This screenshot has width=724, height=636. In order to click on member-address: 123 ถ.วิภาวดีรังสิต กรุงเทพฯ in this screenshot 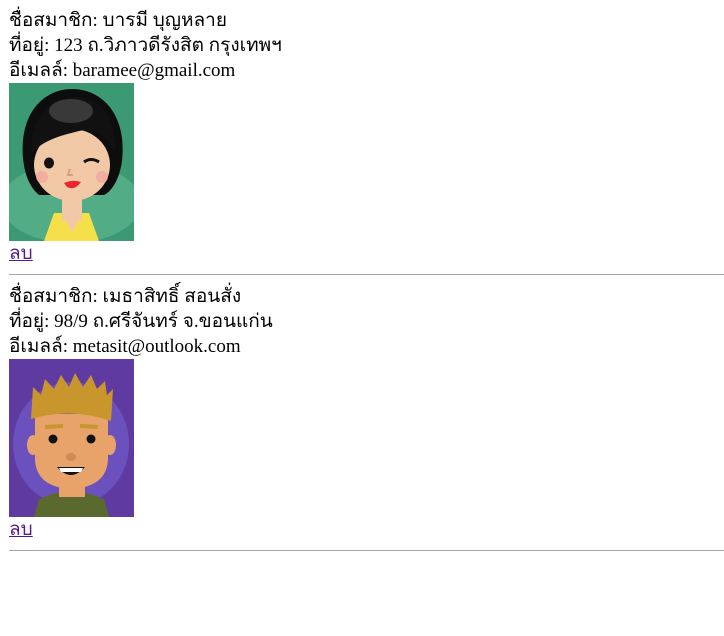, I will do `click(168, 45)`.